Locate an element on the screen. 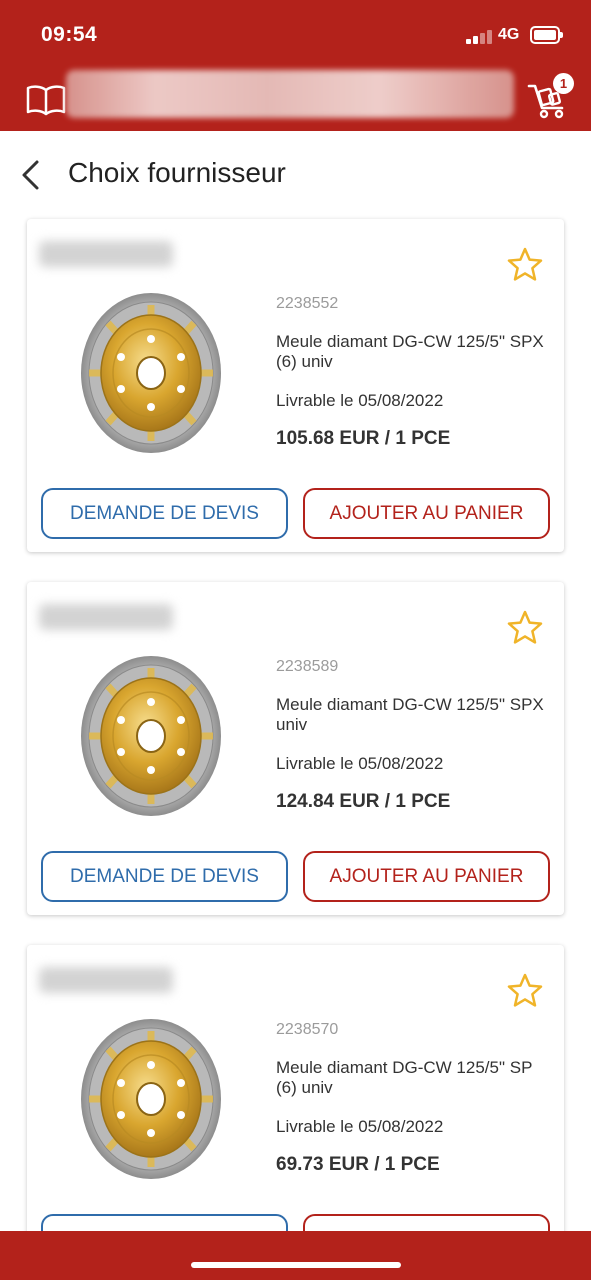 The width and height of the screenshot is (591, 1280). app-header: 09:54 4G 1 is located at coordinates (295, 65).